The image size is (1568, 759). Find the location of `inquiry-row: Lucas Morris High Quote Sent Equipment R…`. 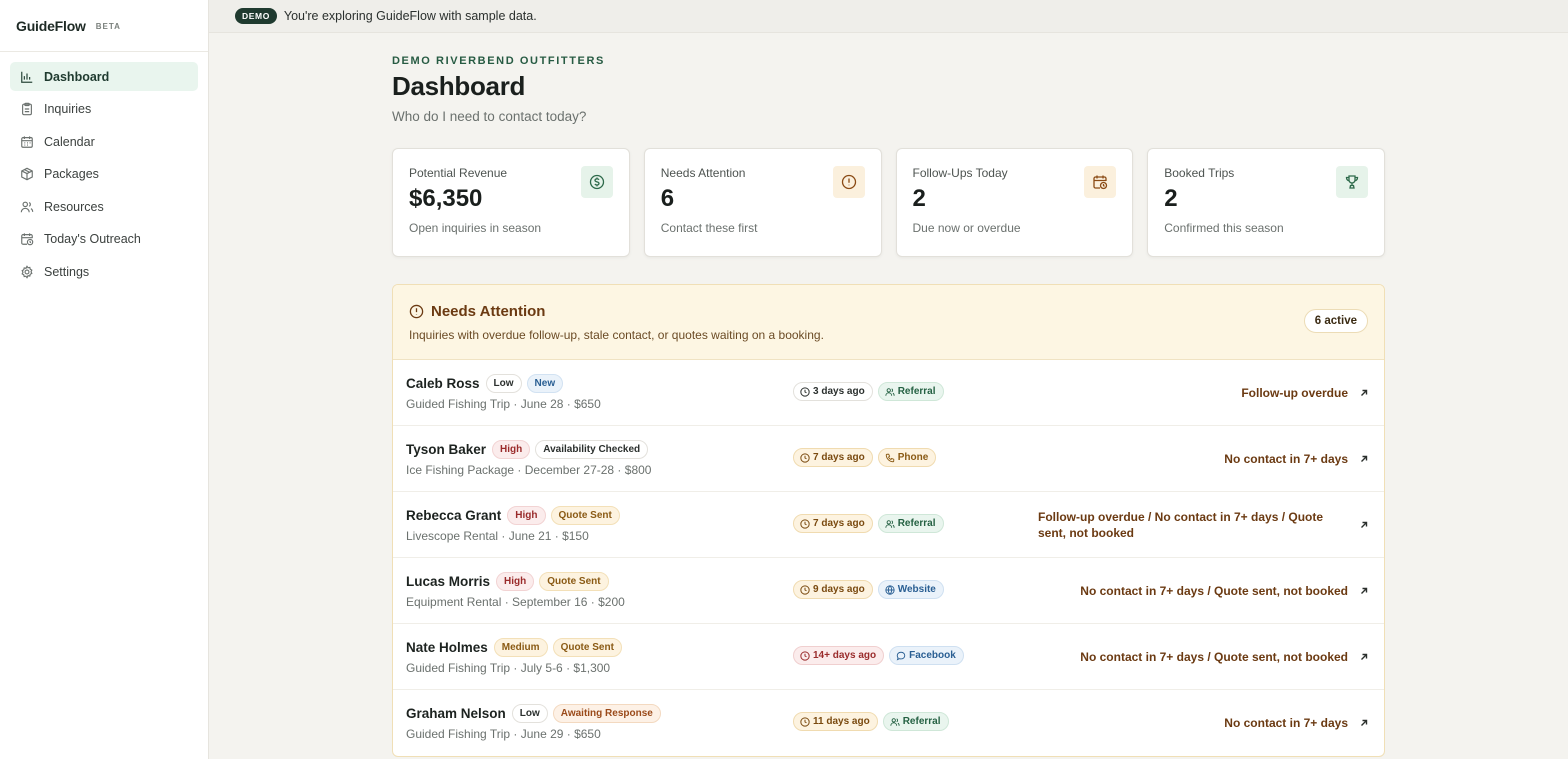

inquiry-row: Lucas Morris High Quote Sent Equipment R… is located at coordinates (888, 591).